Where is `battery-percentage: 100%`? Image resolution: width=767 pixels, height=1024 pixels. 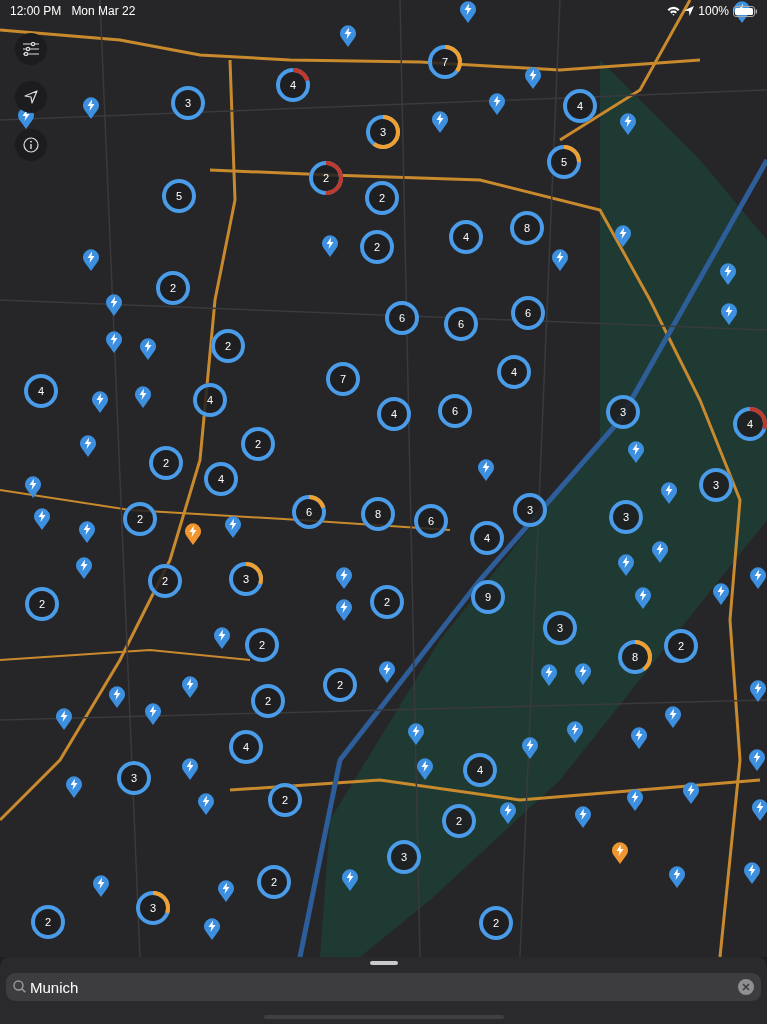
battery-percentage: 100% is located at coordinates (713, 11).